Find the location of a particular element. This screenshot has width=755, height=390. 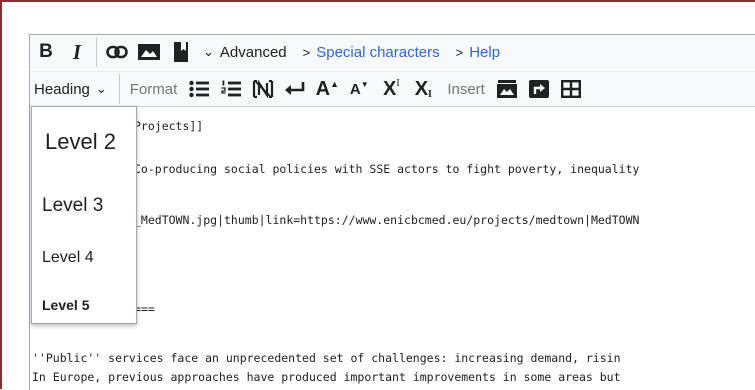

reference-button is located at coordinates (181, 52).